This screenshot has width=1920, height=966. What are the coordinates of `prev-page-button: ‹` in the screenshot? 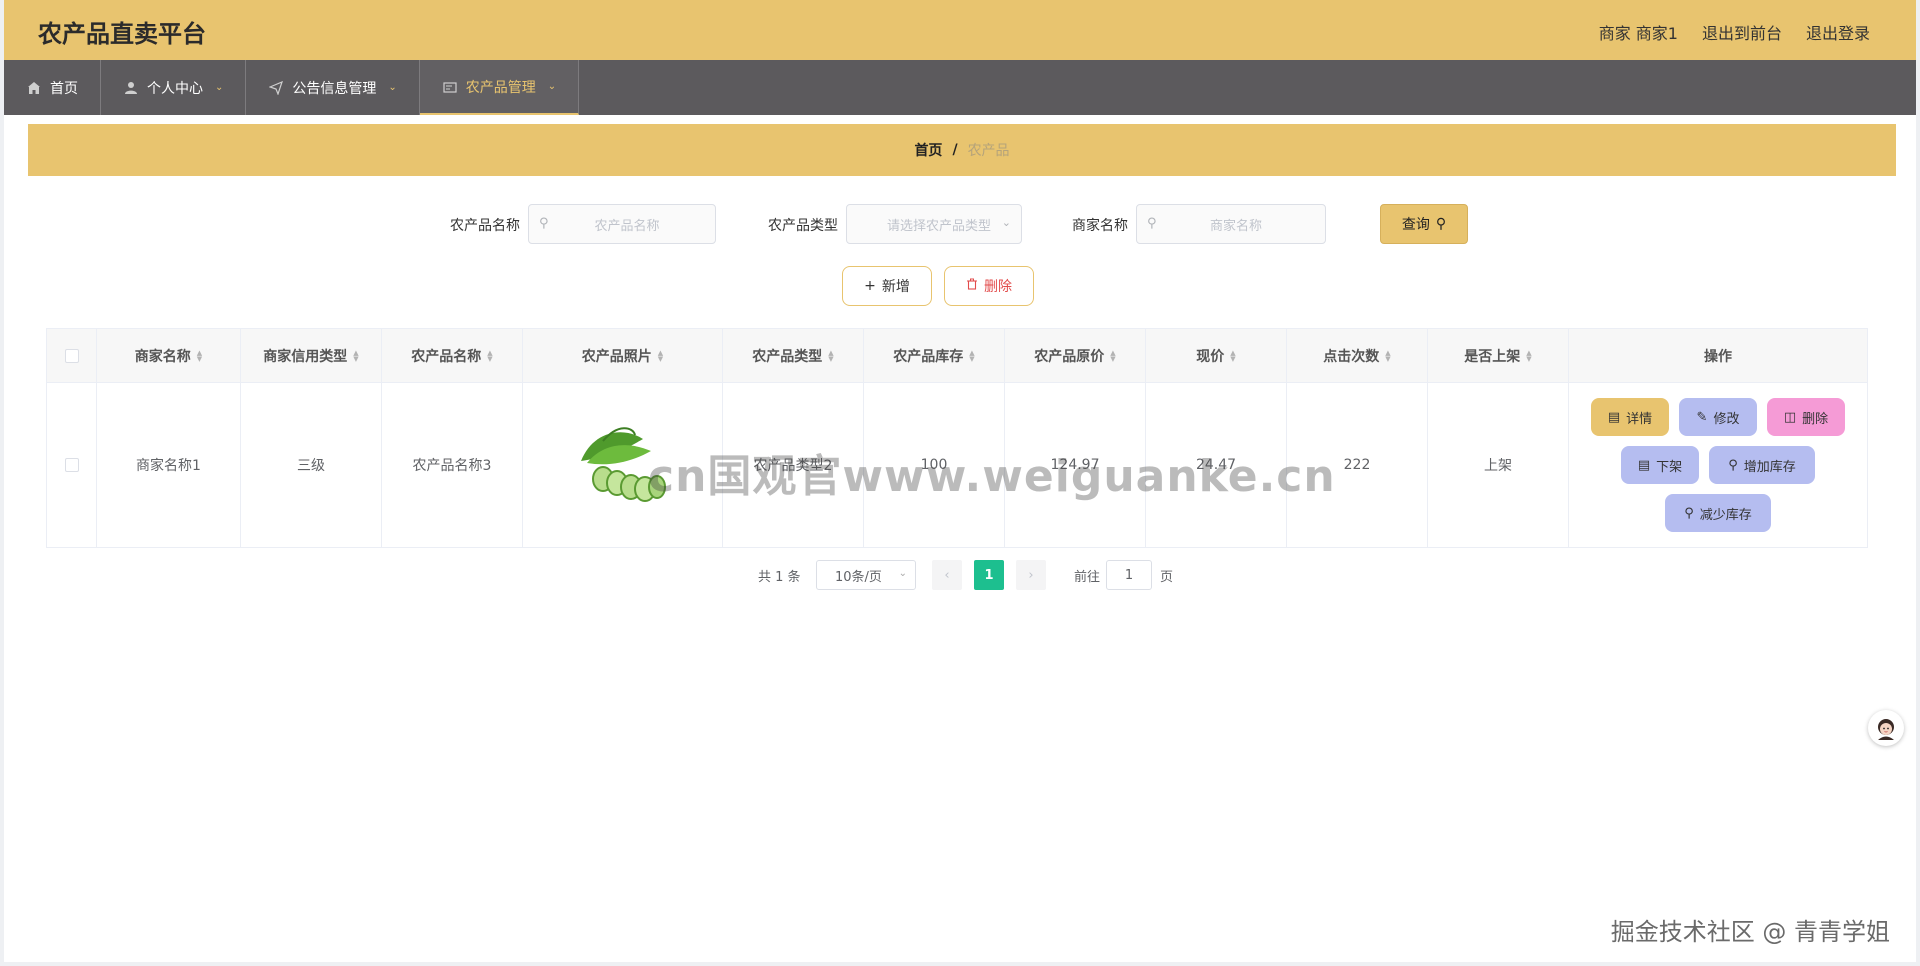 It's located at (947, 575).